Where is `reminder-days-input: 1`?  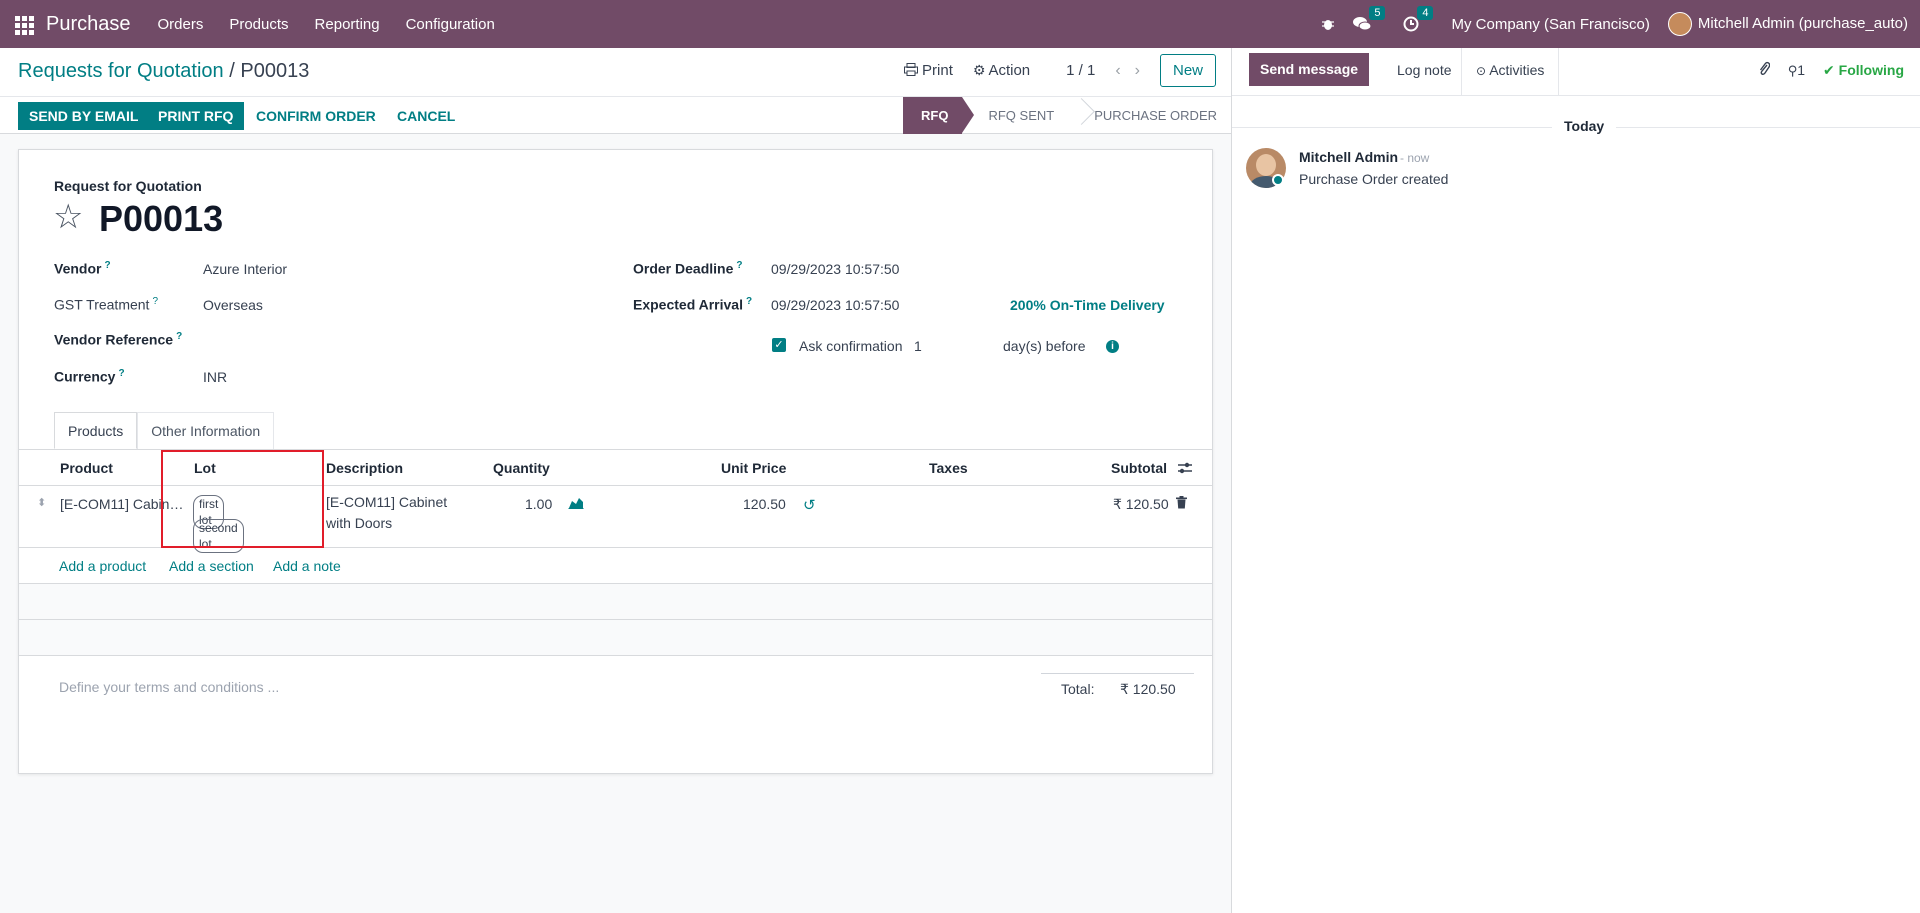 reminder-days-input: 1 is located at coordinates (918, 346).